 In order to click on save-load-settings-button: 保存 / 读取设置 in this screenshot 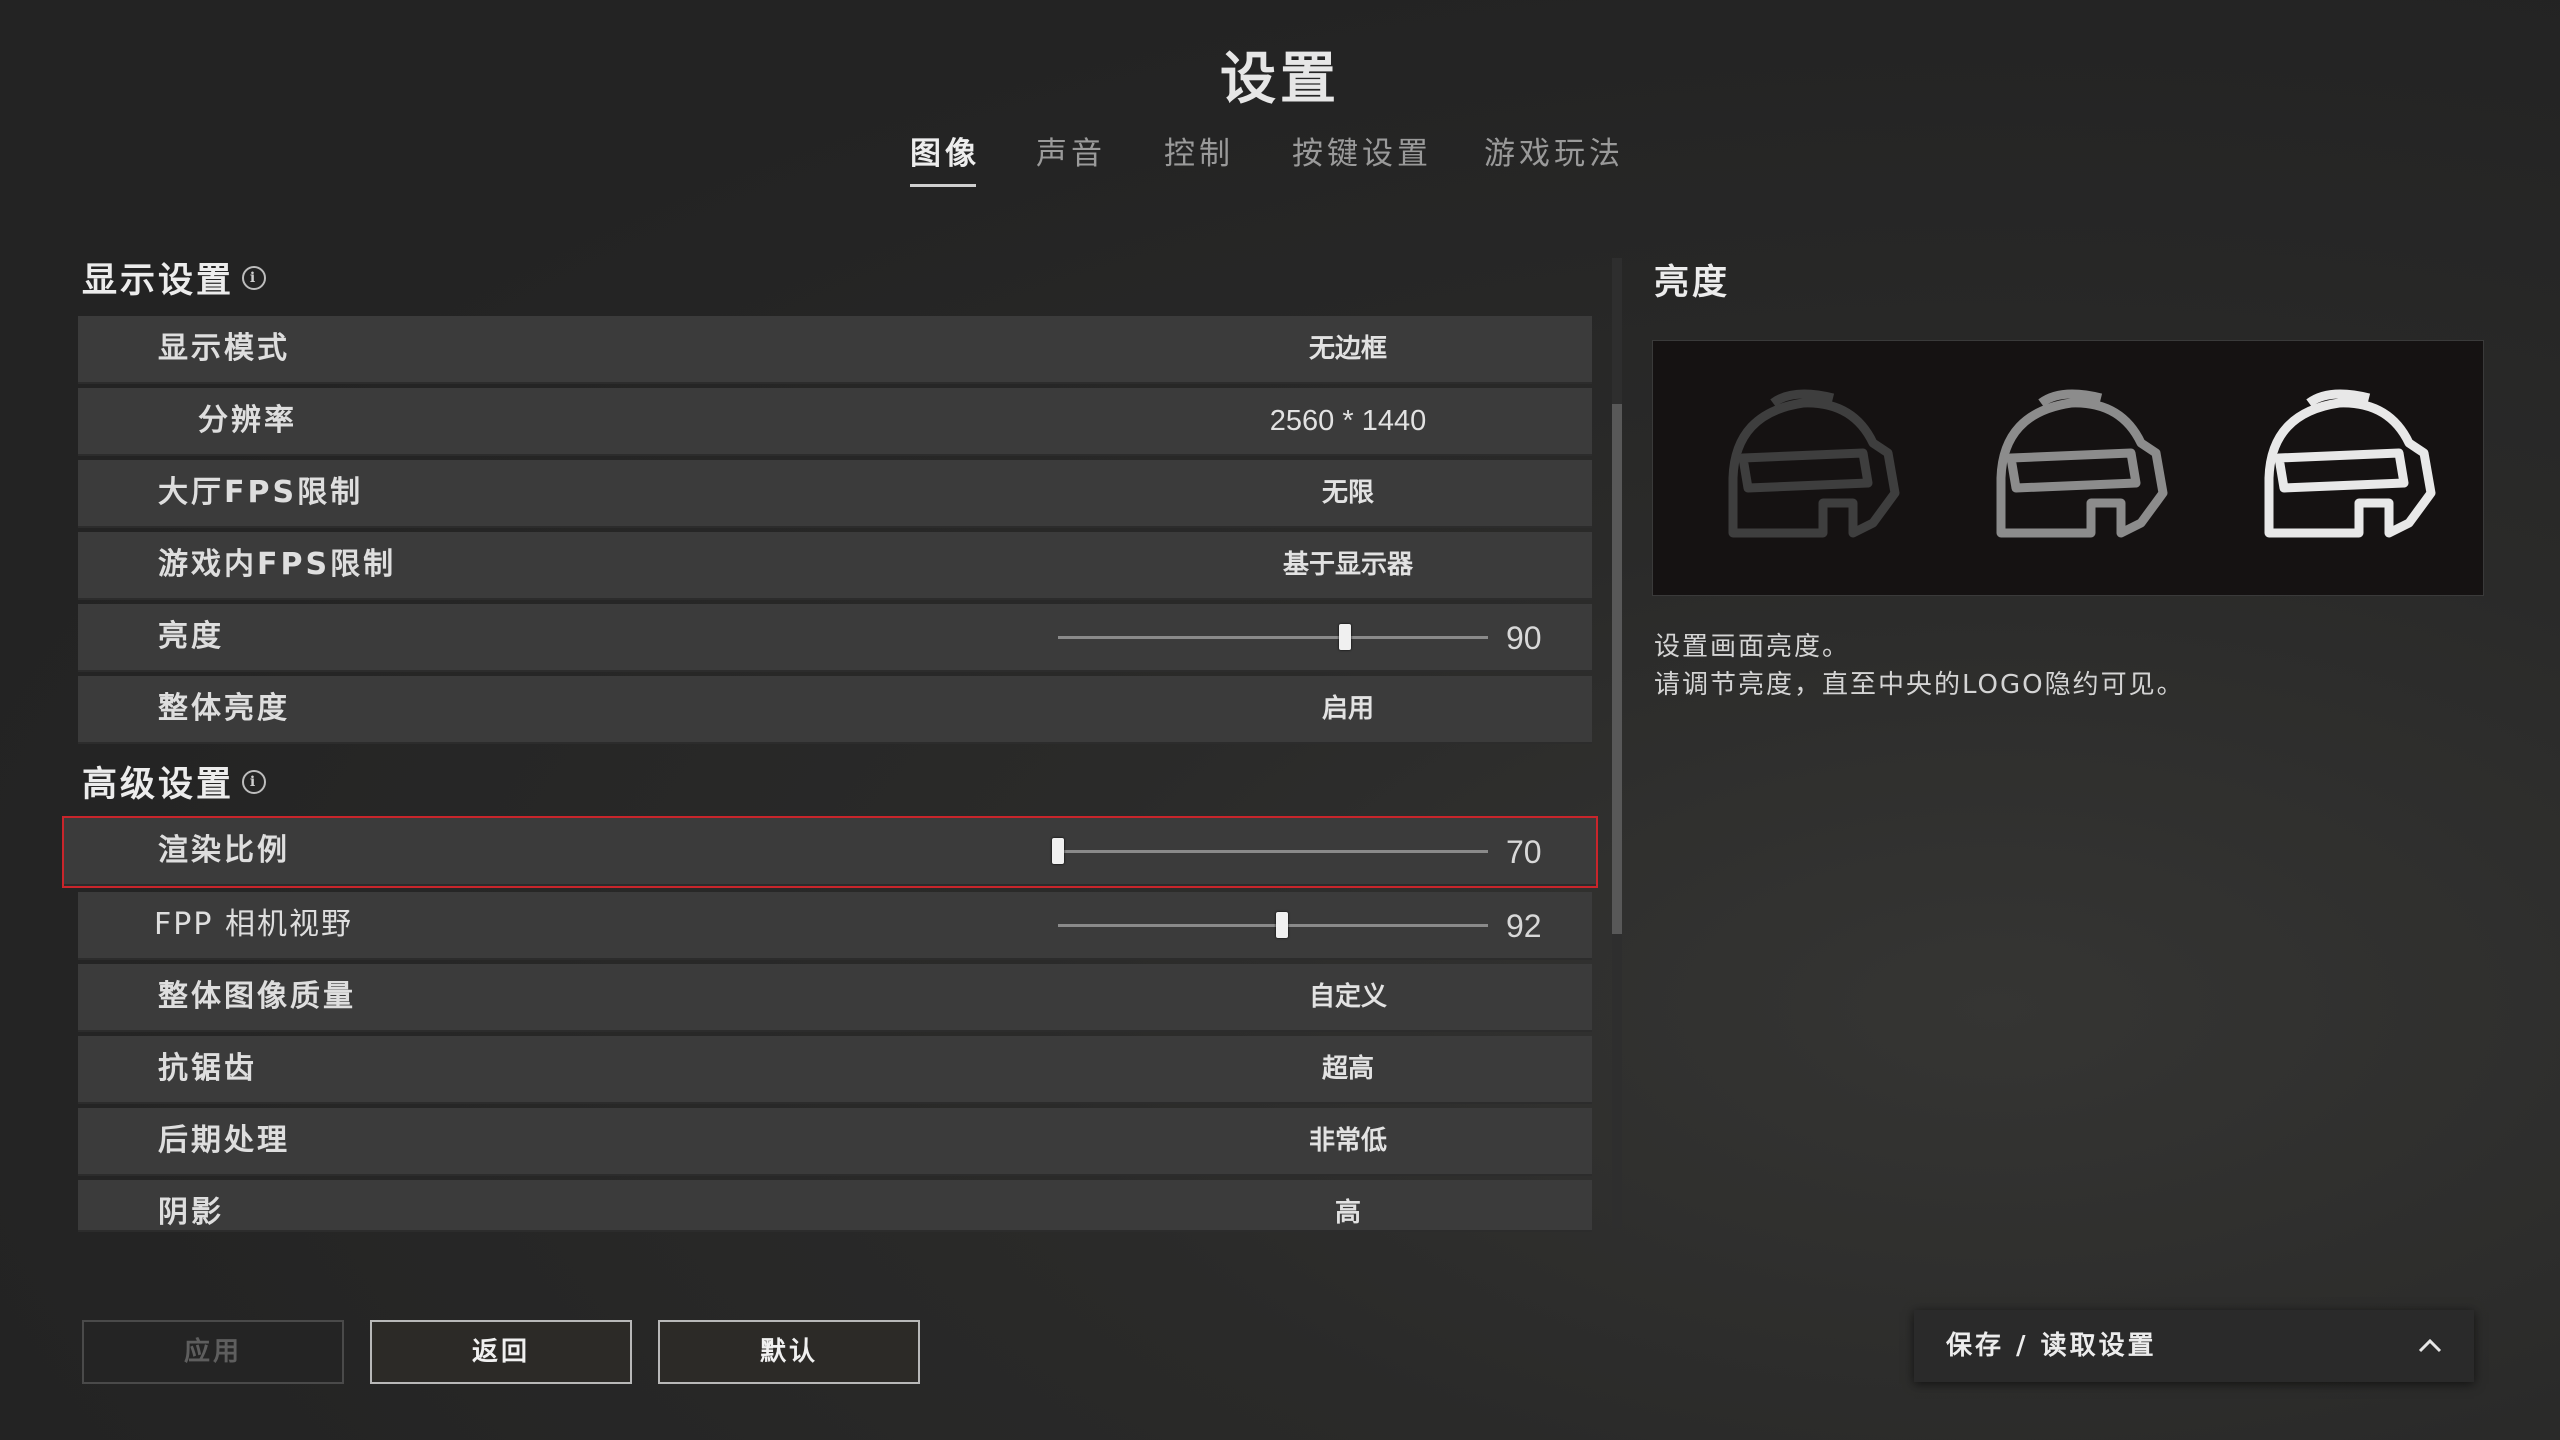, I will do `click(2194, 1346)`.